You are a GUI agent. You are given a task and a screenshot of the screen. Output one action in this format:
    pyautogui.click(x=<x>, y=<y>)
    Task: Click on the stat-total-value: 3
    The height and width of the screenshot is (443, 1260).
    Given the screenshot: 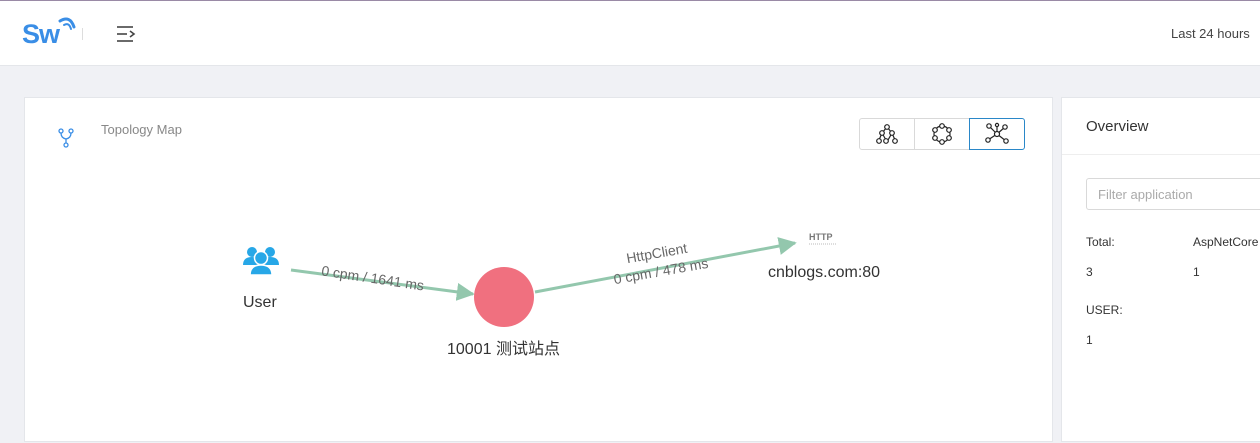 What is the action you would take?
    pyautogui.click(x=1089, y=272)
    